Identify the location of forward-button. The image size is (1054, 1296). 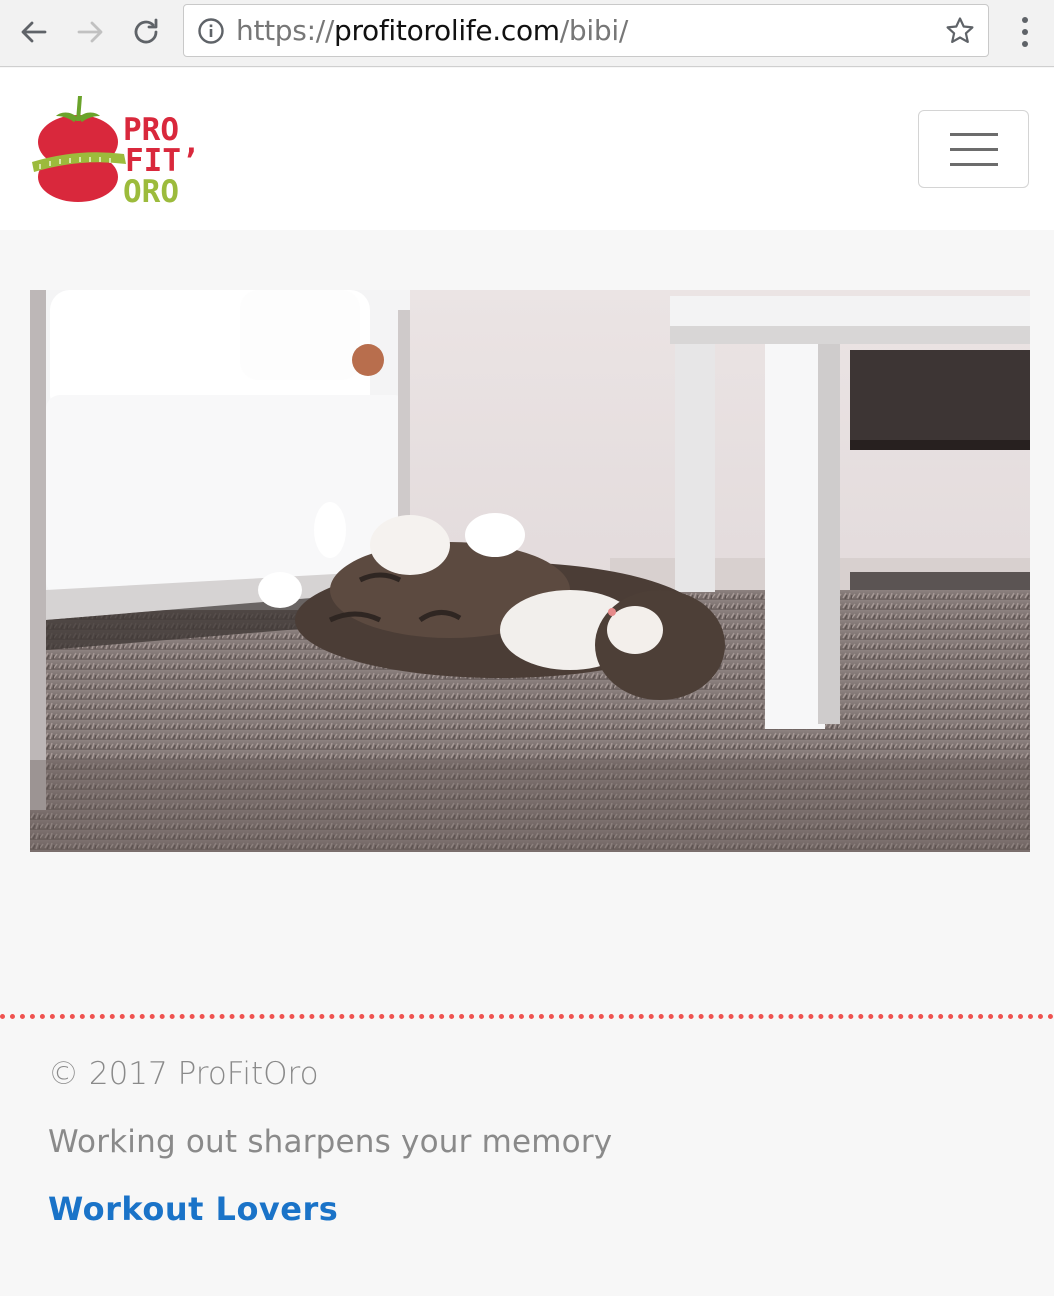
(90, 32).